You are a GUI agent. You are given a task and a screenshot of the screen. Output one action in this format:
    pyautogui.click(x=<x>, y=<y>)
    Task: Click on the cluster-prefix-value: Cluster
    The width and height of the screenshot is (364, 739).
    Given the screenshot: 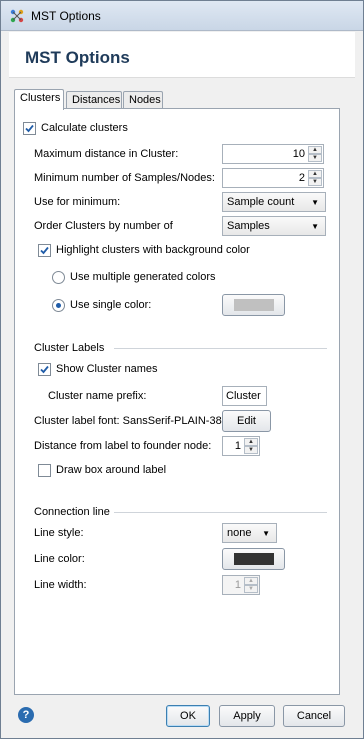 What is the action you would take?
    pyautogui.click(x=243, y=396)
    